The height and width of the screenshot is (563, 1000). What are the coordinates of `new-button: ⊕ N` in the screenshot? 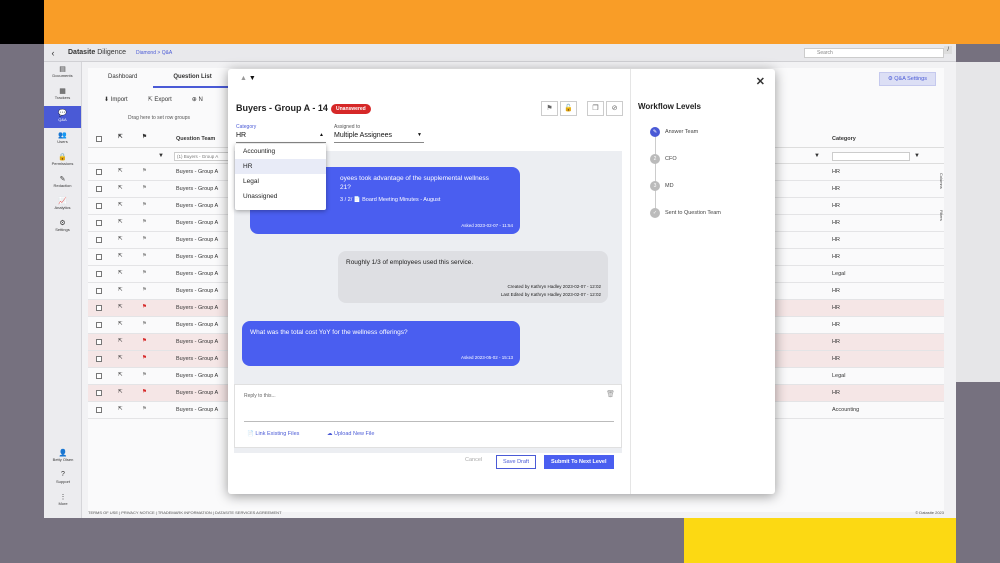 It's located at (197, 99).